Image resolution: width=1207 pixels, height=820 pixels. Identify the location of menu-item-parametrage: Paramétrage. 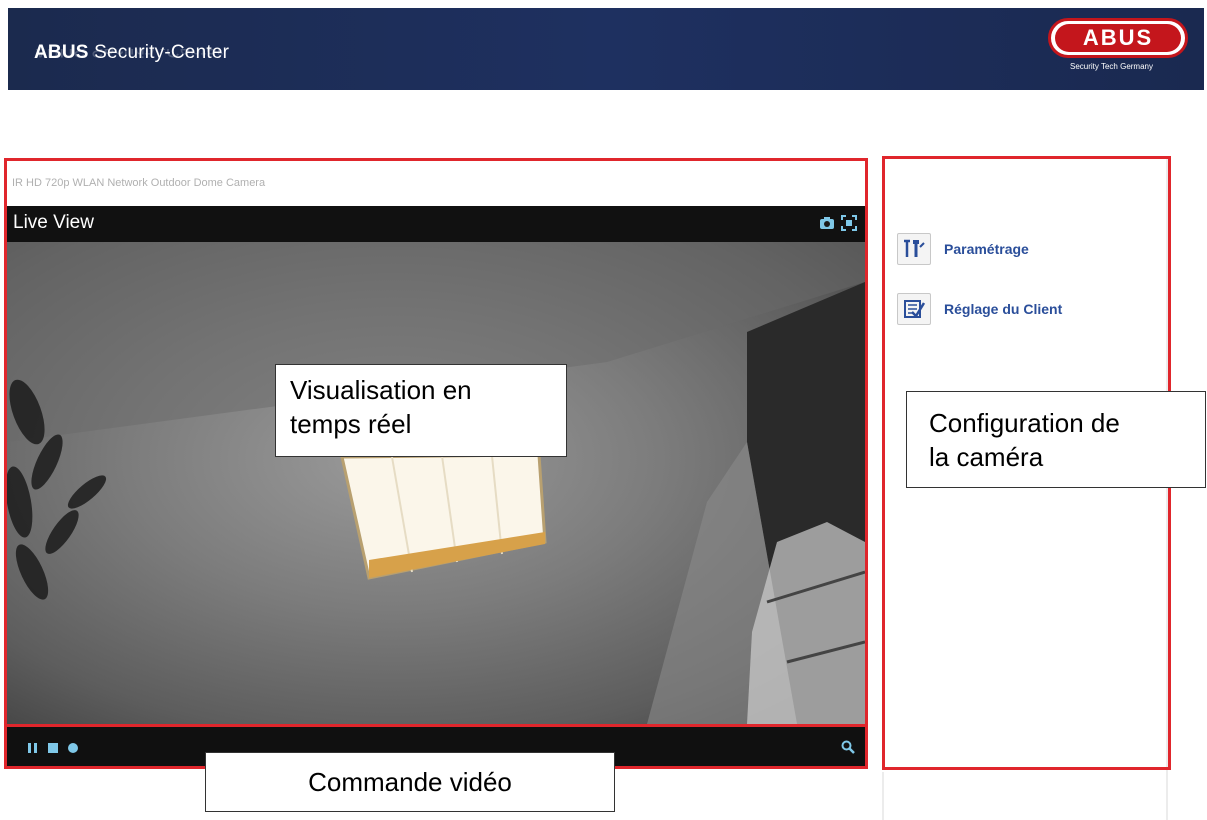
(963, 249).